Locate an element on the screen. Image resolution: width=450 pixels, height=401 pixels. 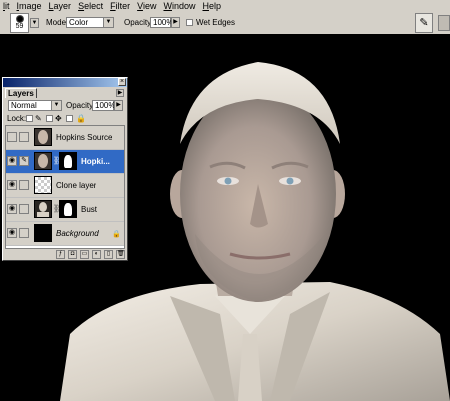
layer-row-clone-layer: ◉ Clone layer is located at coordinates (65, 186).